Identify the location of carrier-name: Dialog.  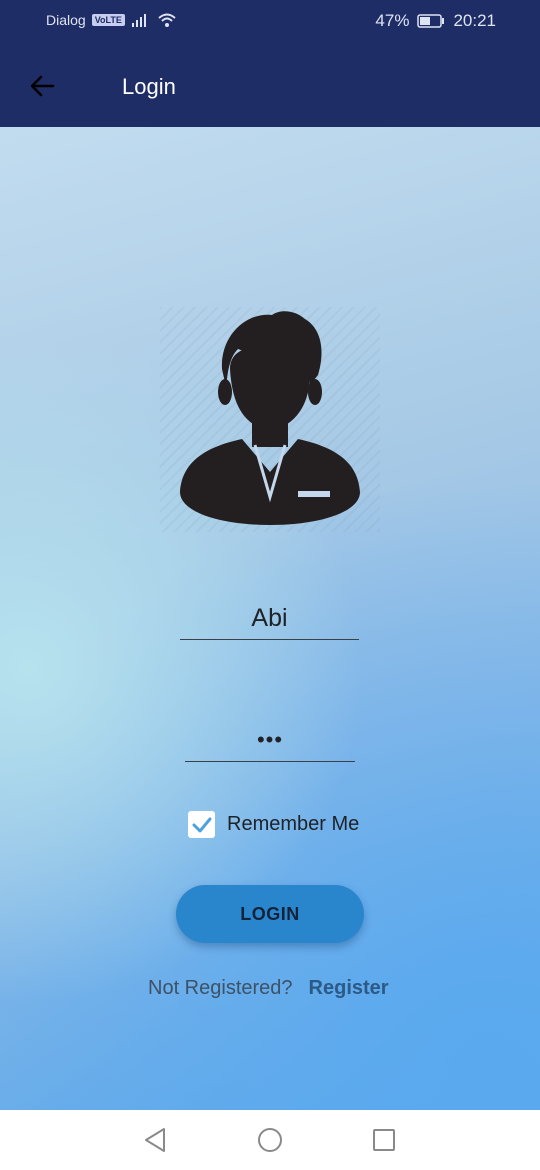
(66, 20).